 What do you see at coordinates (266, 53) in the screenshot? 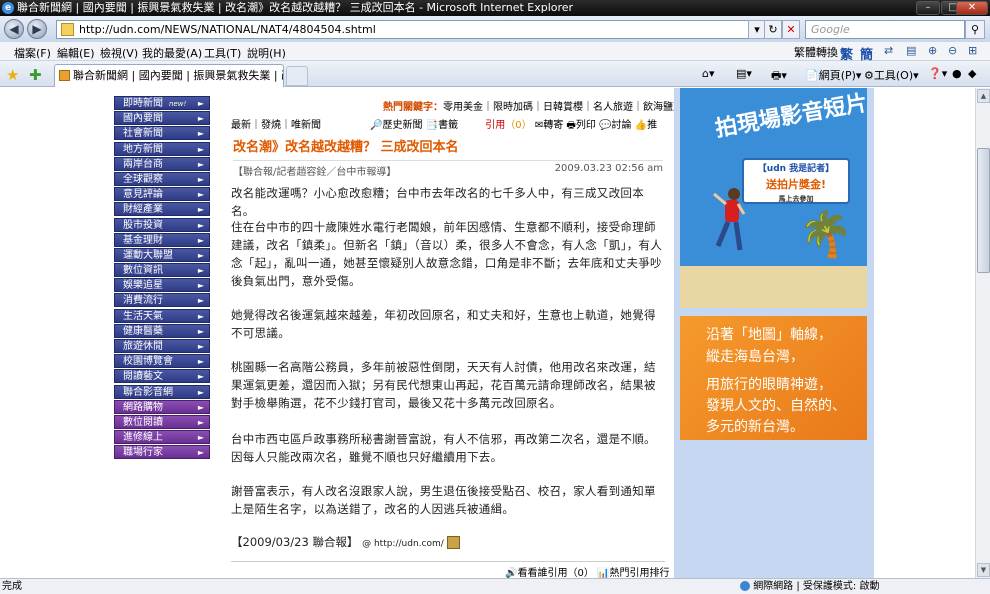
I see `menu-help: 說明(H)` at bounding box center [266, 53].